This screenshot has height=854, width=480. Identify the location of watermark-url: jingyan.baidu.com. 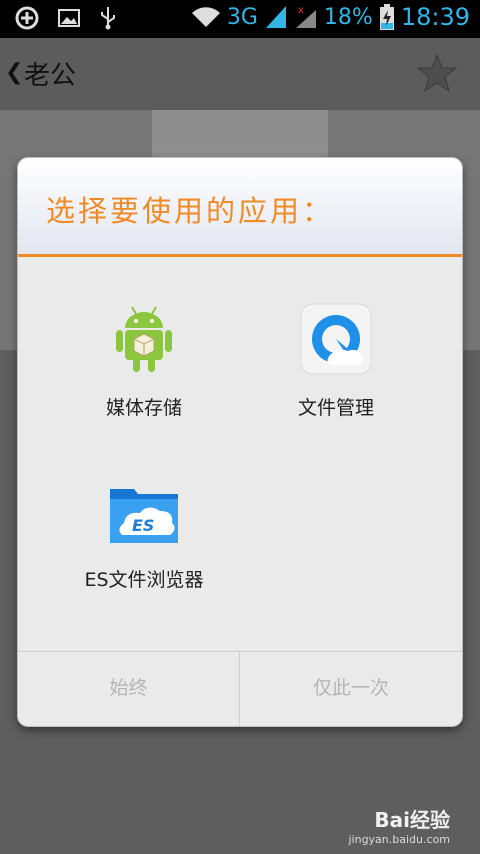
(399, 839).